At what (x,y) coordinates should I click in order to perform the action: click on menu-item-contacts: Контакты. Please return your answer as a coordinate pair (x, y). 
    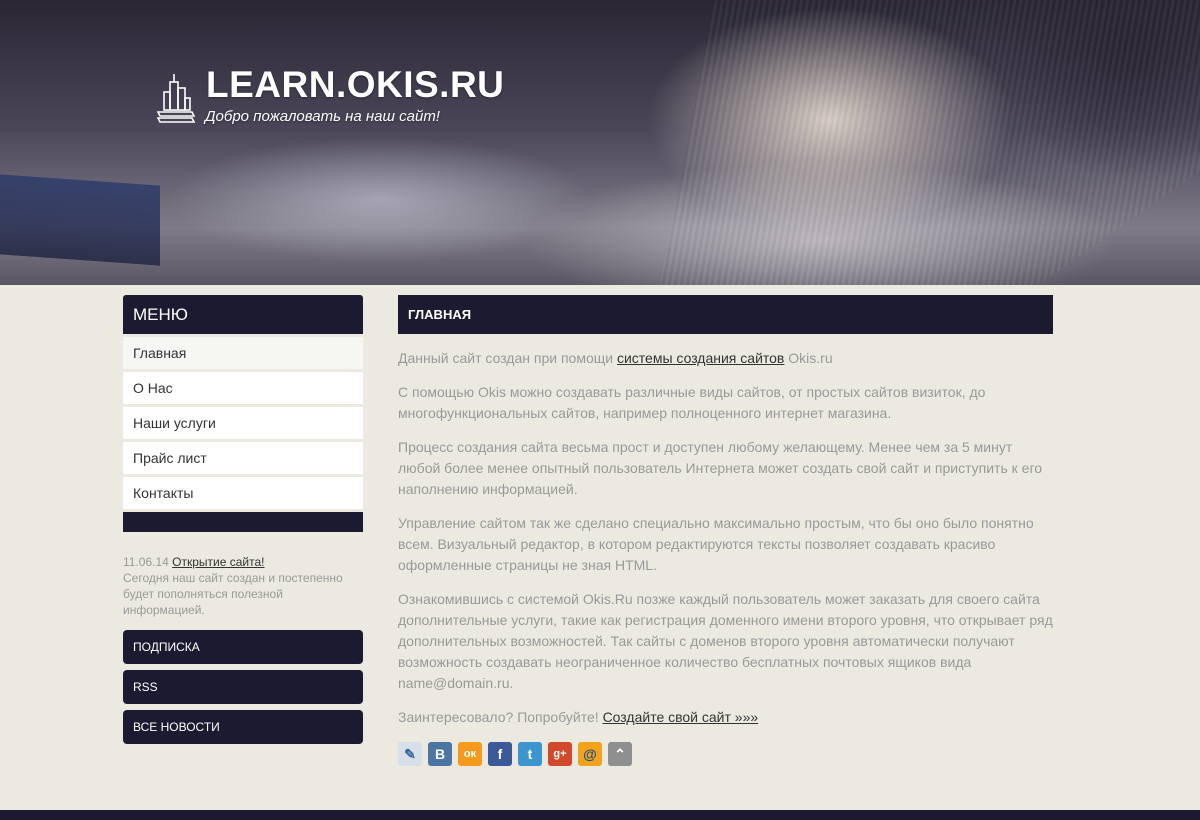
    Looking at the image, I should click on (243, 493).